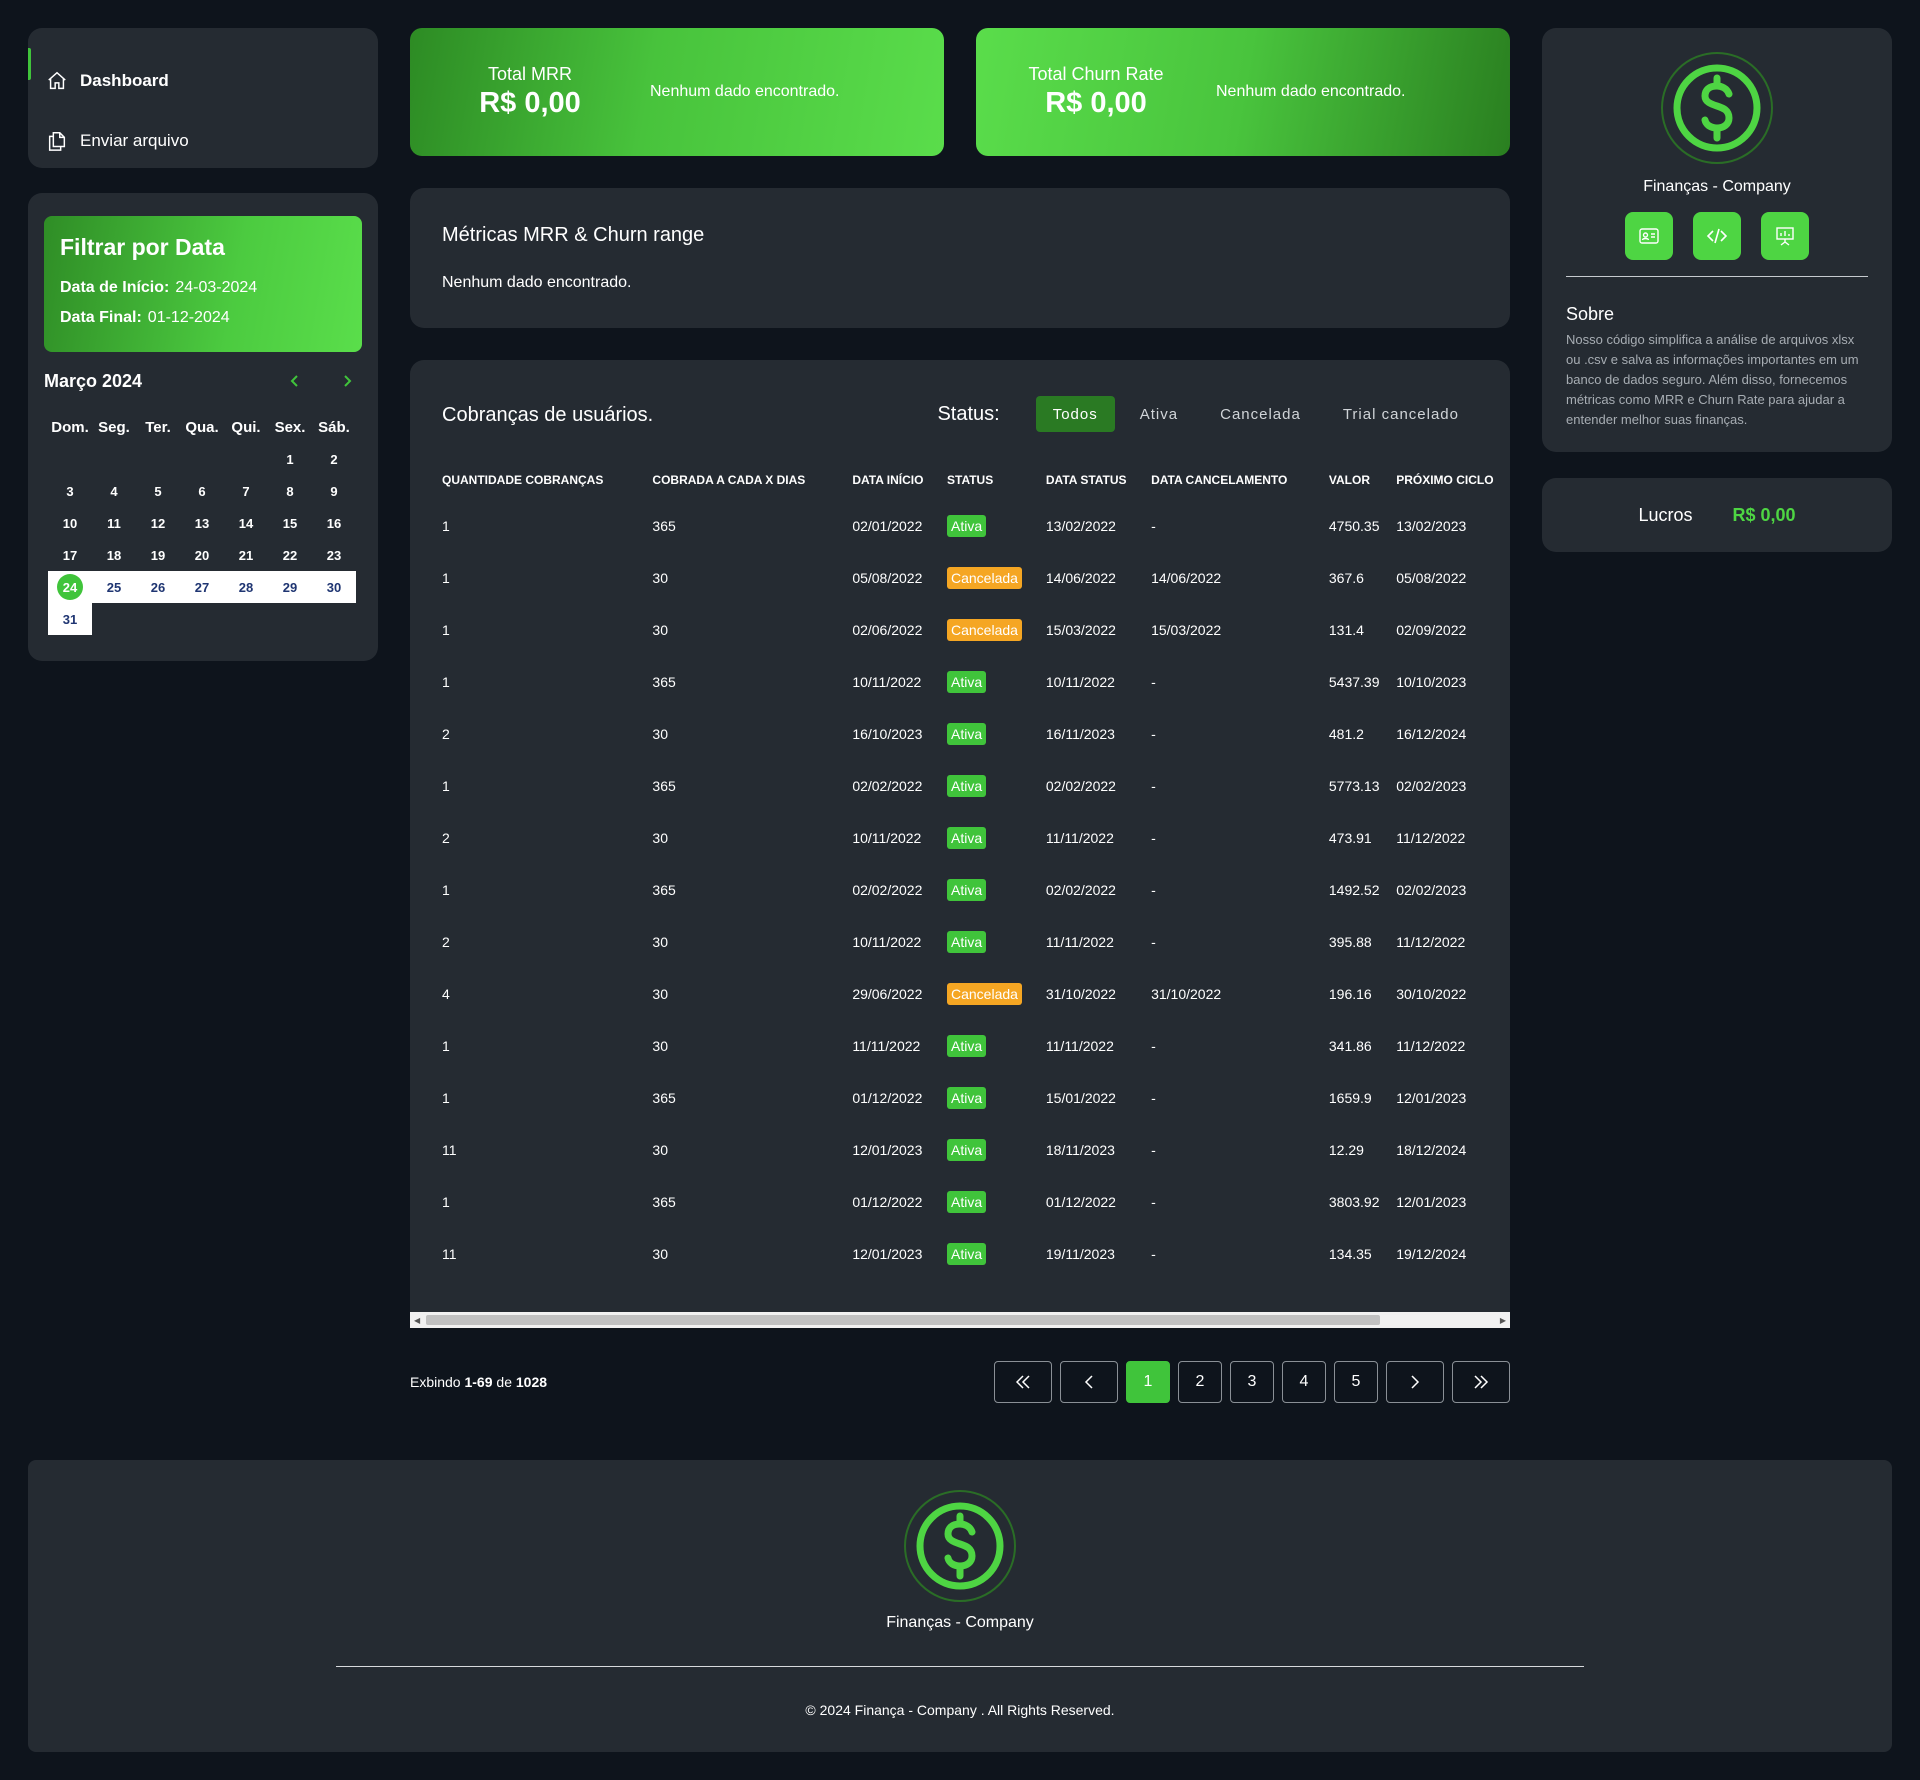 Image resolution: width=1920 pixels, height=1780 pixels. What do you see at coordinates (70, 587) in the screenshot?
I see `calendar-day: 24` at bounding box center [70, 587].